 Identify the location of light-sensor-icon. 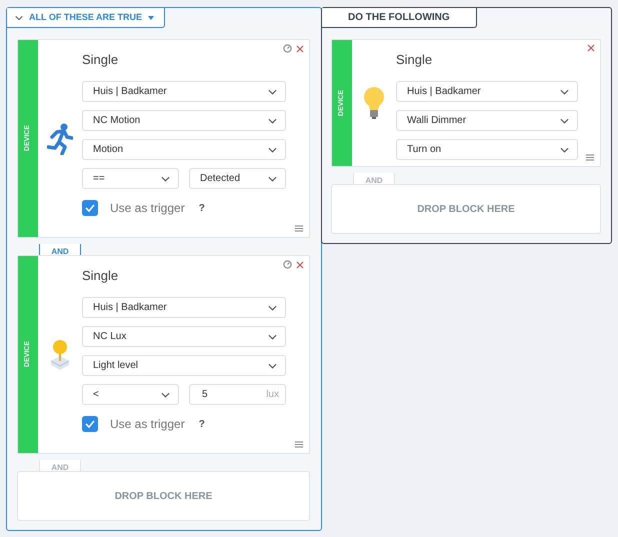
(60, 354).